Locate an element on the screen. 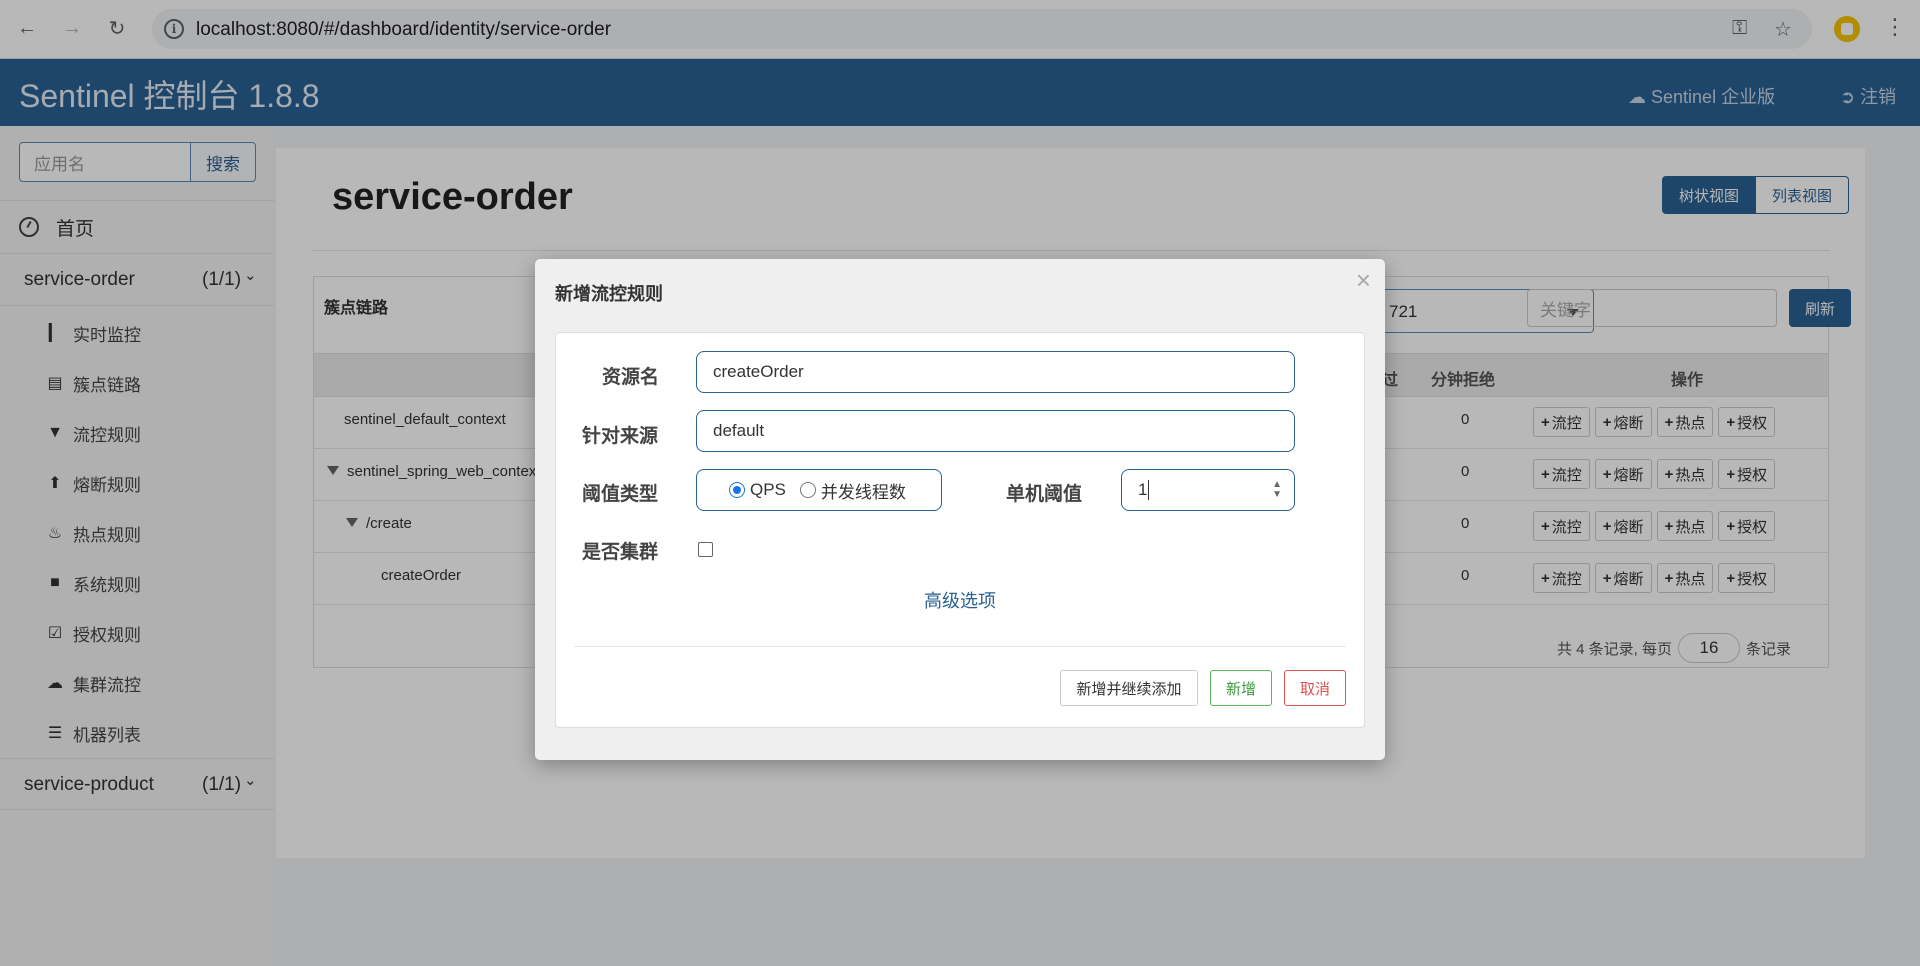 The image size is (1920, 966). single-threshold-input: 1 ▲ ▼ is located at coordinates (1208, 490).